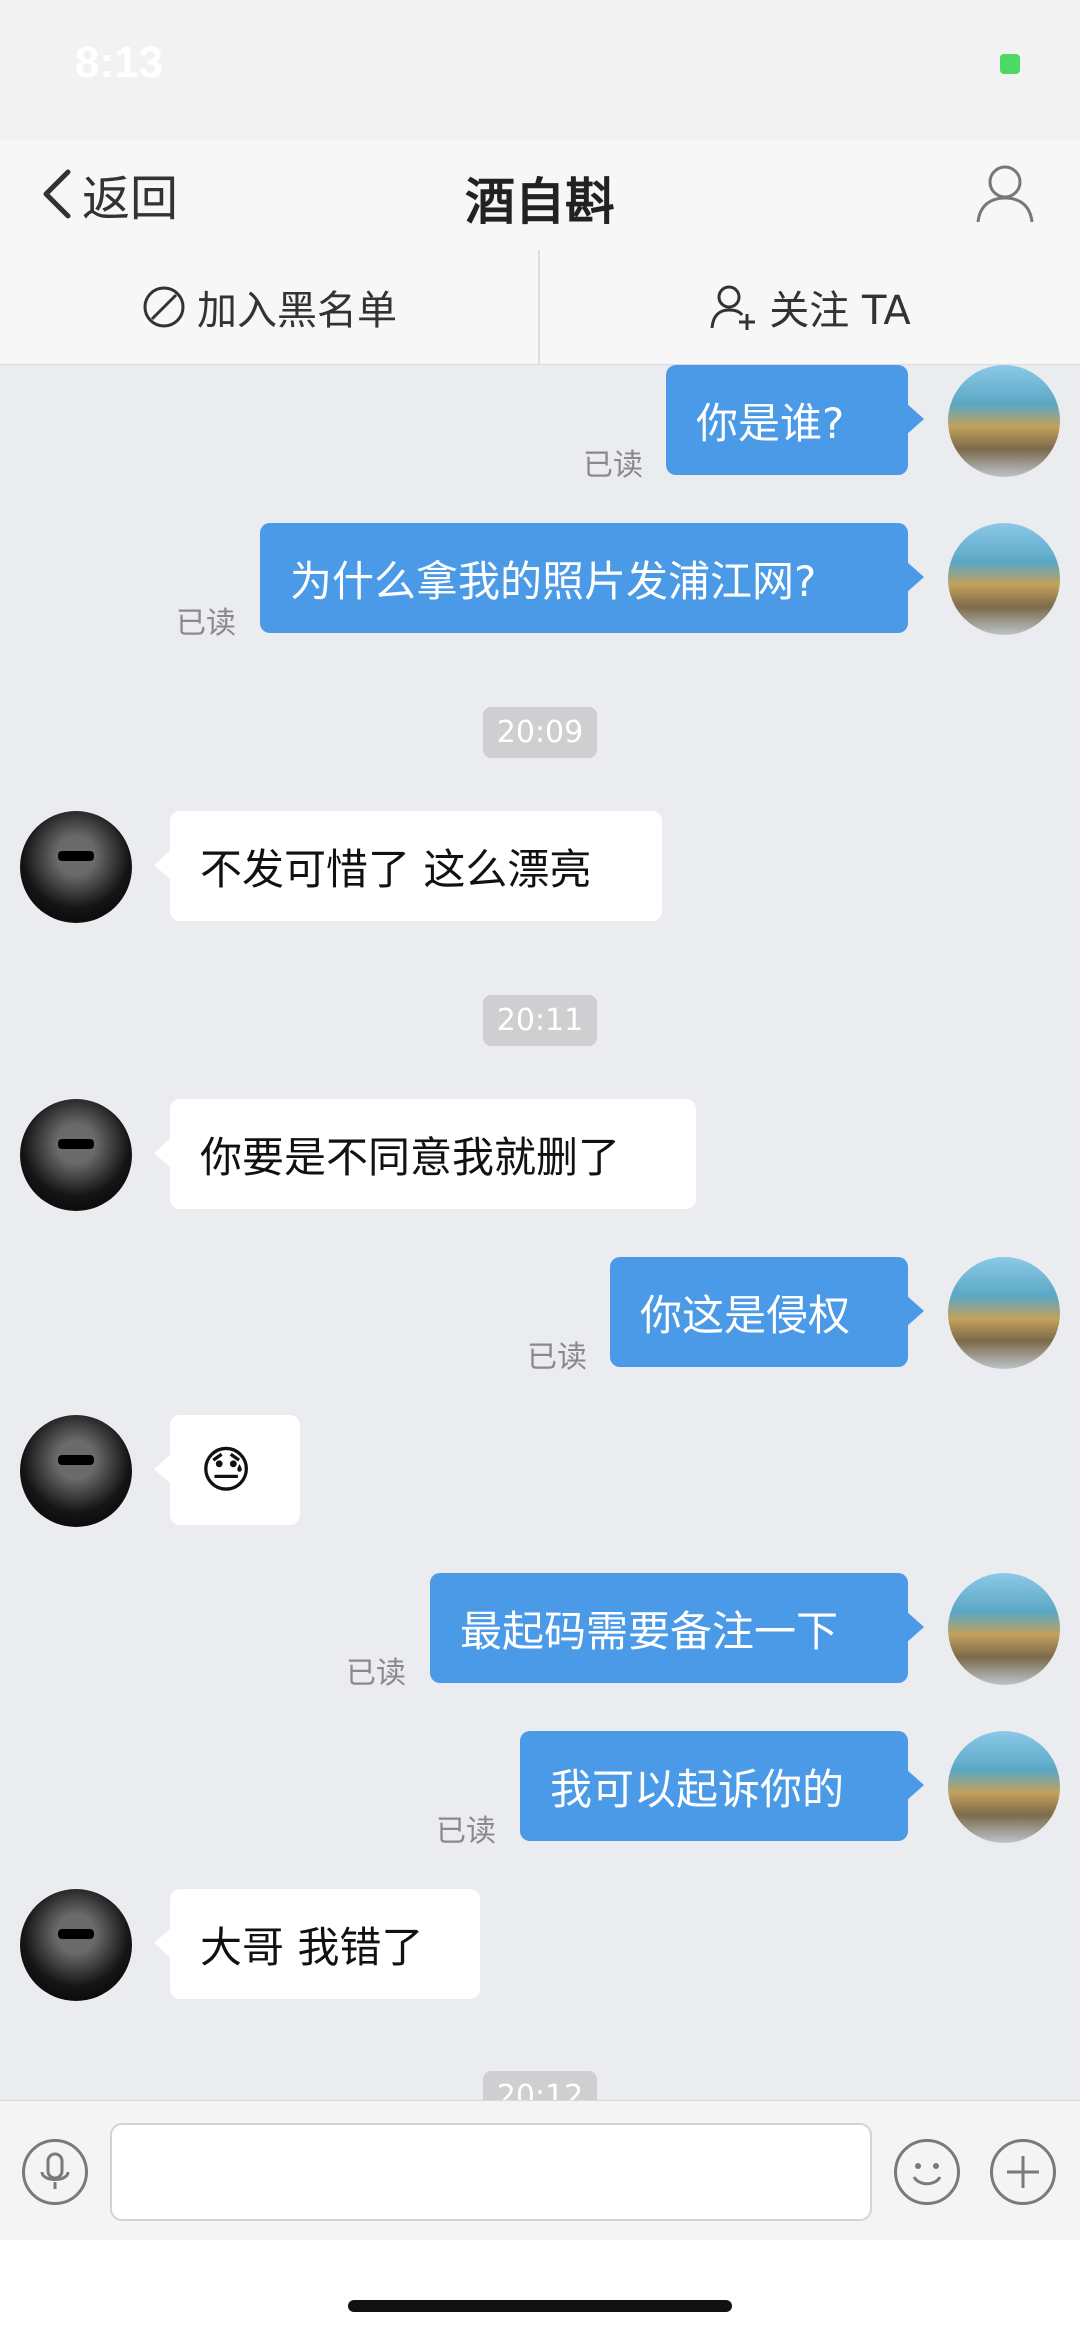 The height and width of the screenshot is (2337, 1080). What do you see at coordinates (540, 1949) in the screenshot?
I see `message-row: 大哥 我错了` at bounding box center [540, 1949].